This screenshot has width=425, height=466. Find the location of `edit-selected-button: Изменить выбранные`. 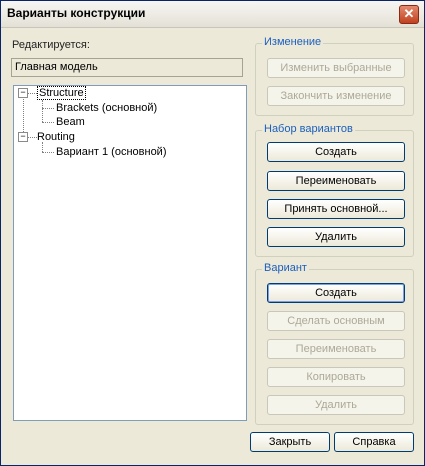

edit-selected-button: Изменить выбранные is located at coordinates (336, 68).